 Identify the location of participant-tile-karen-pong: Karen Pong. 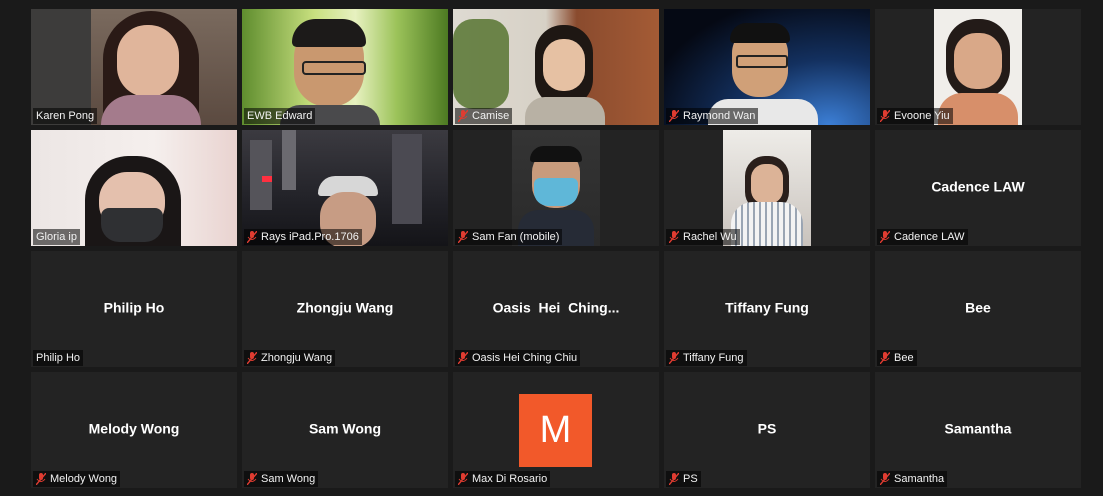
(134, 67).